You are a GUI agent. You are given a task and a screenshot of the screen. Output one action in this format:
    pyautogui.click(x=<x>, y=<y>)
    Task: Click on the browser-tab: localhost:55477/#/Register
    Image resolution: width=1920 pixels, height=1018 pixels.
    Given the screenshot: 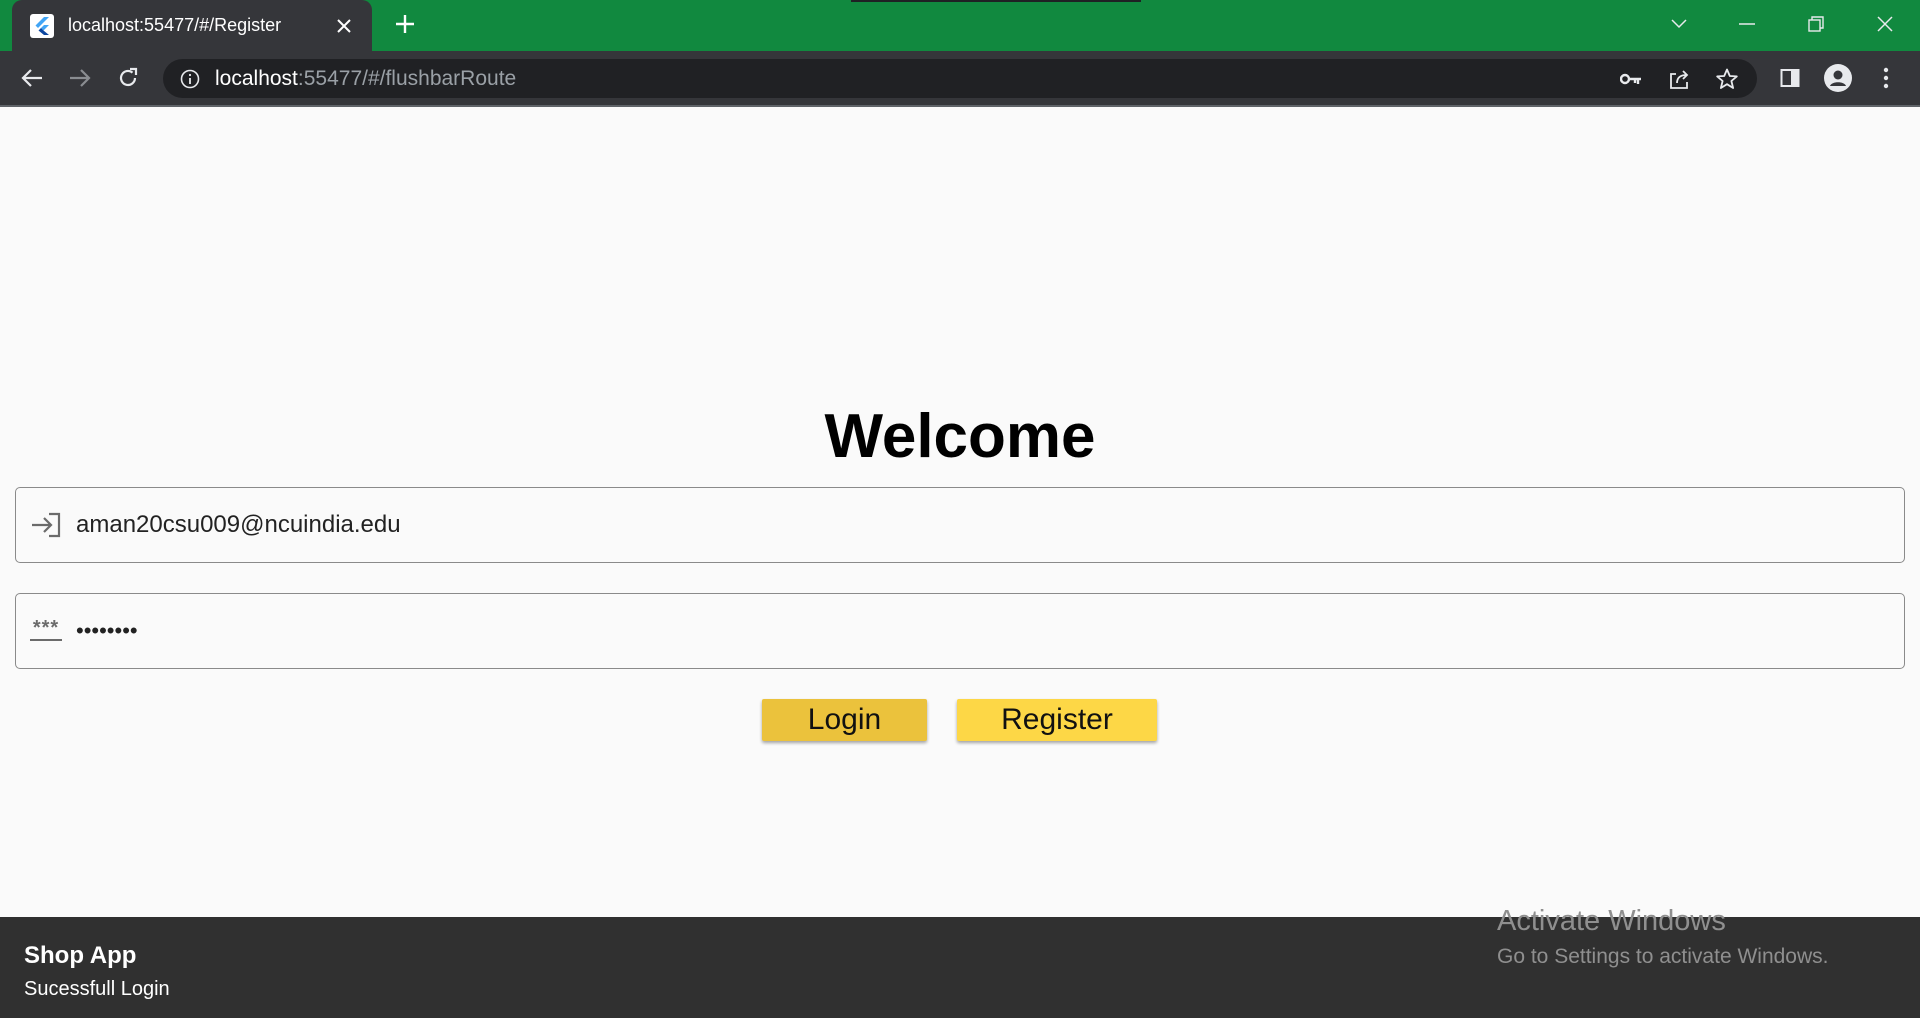 What is the action you would take?
    pyautogui.click(x=192, y=25)
    